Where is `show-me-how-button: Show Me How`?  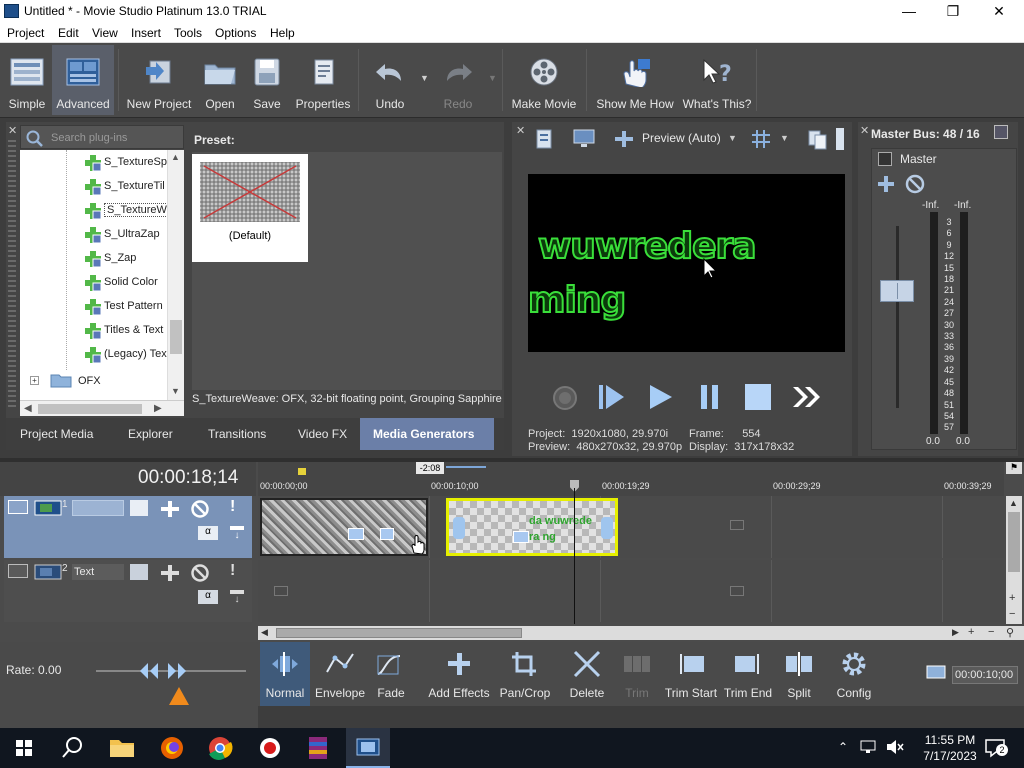 show-me-how-button: Show Me How is located at coordinates (635, 80).